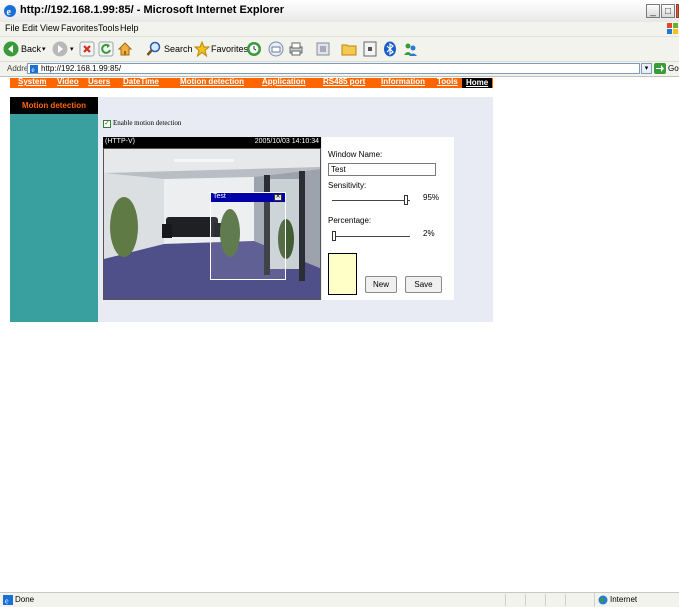  I want to click on video-timestamp: 2005/10/03 14:10:34, so click(286, 141).